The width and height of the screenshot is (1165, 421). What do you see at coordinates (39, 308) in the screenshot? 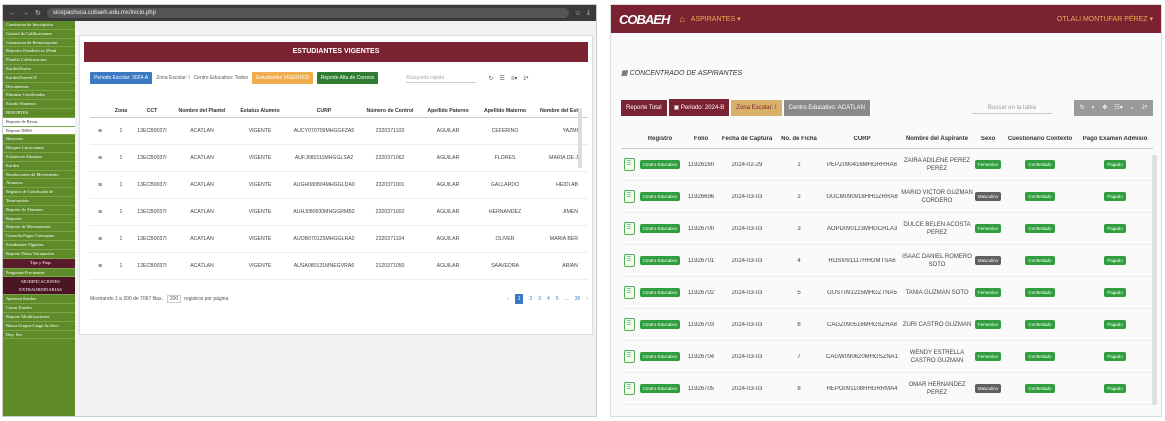
I see `sidebar-item: Cerrar Kardex` at bounding box center [39, 308].